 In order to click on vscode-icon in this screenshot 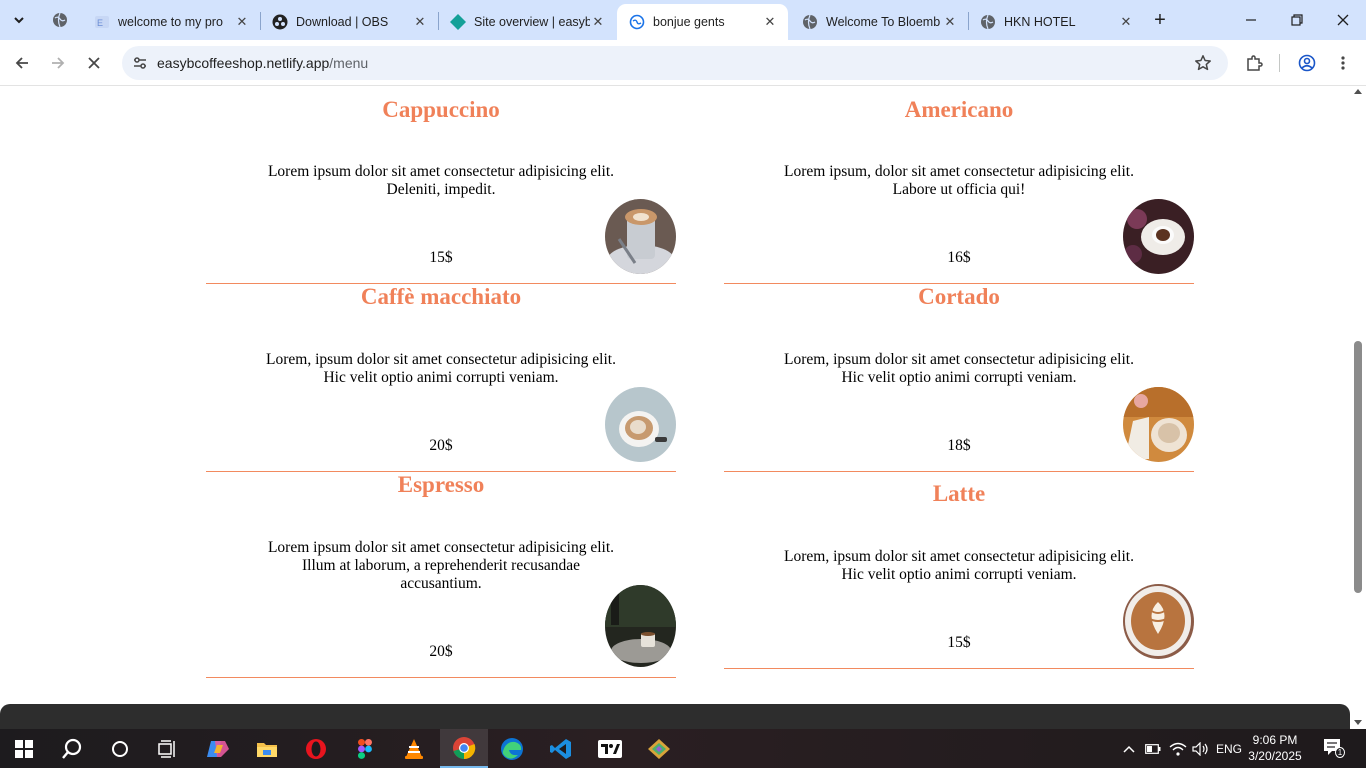, I will do `click(560, 748)`.